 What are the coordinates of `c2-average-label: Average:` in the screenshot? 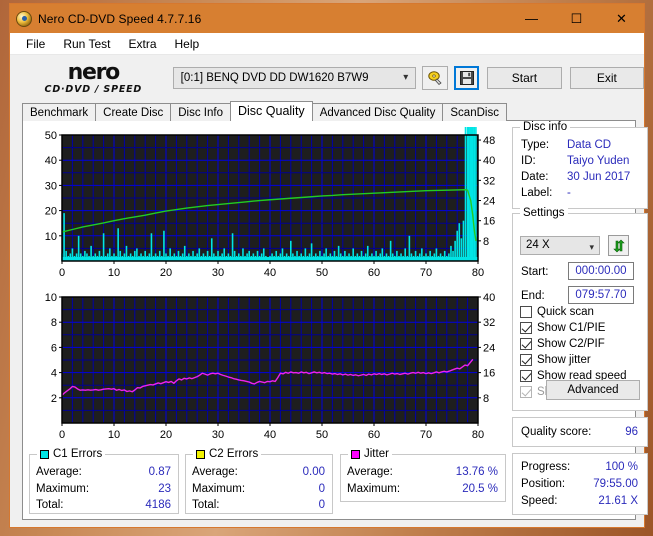 It's located at (215, 472).